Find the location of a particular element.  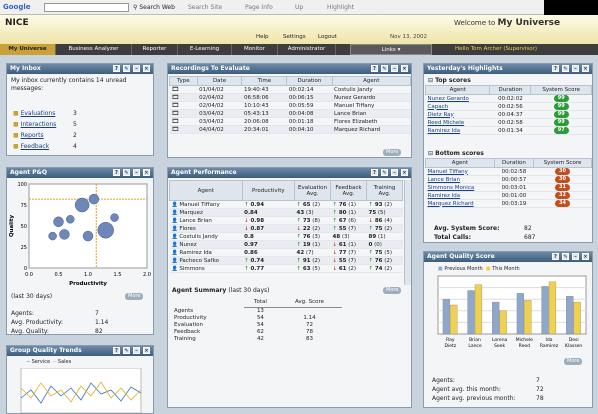

column-header: Time is located at coordinates (264, 81).